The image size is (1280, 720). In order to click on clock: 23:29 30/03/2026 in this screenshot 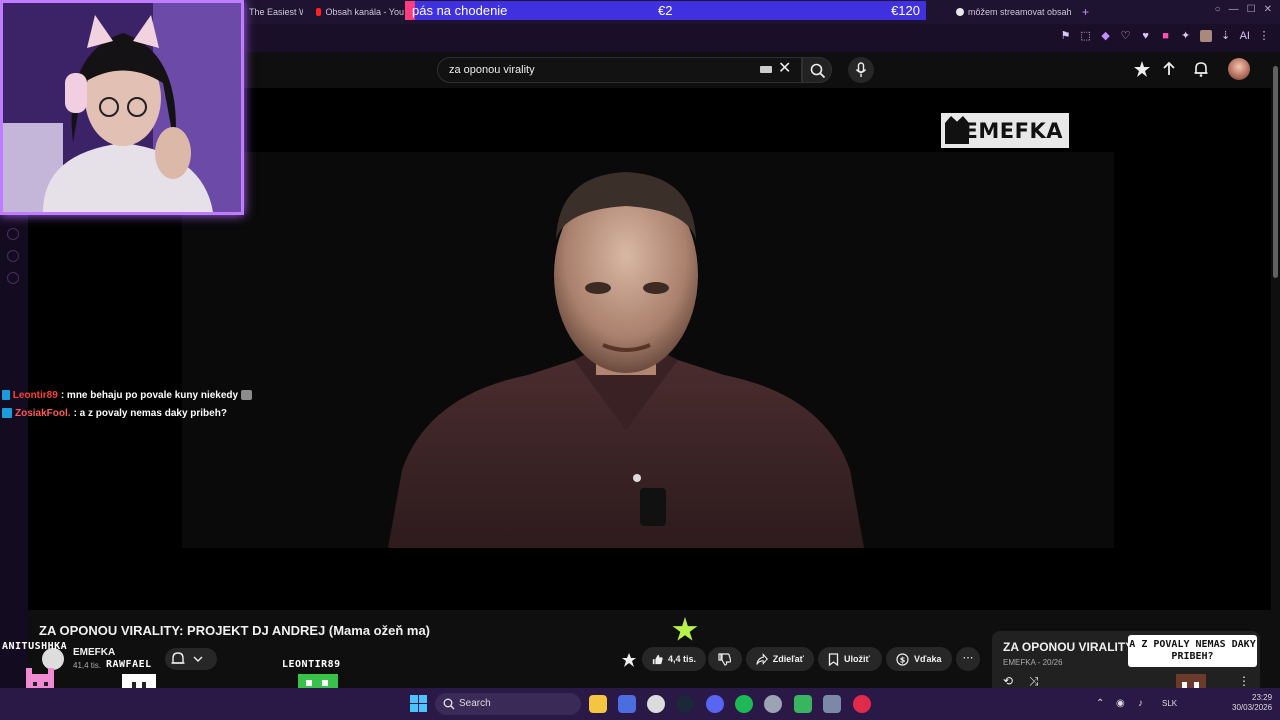, I will do `click(1252, 703)`.